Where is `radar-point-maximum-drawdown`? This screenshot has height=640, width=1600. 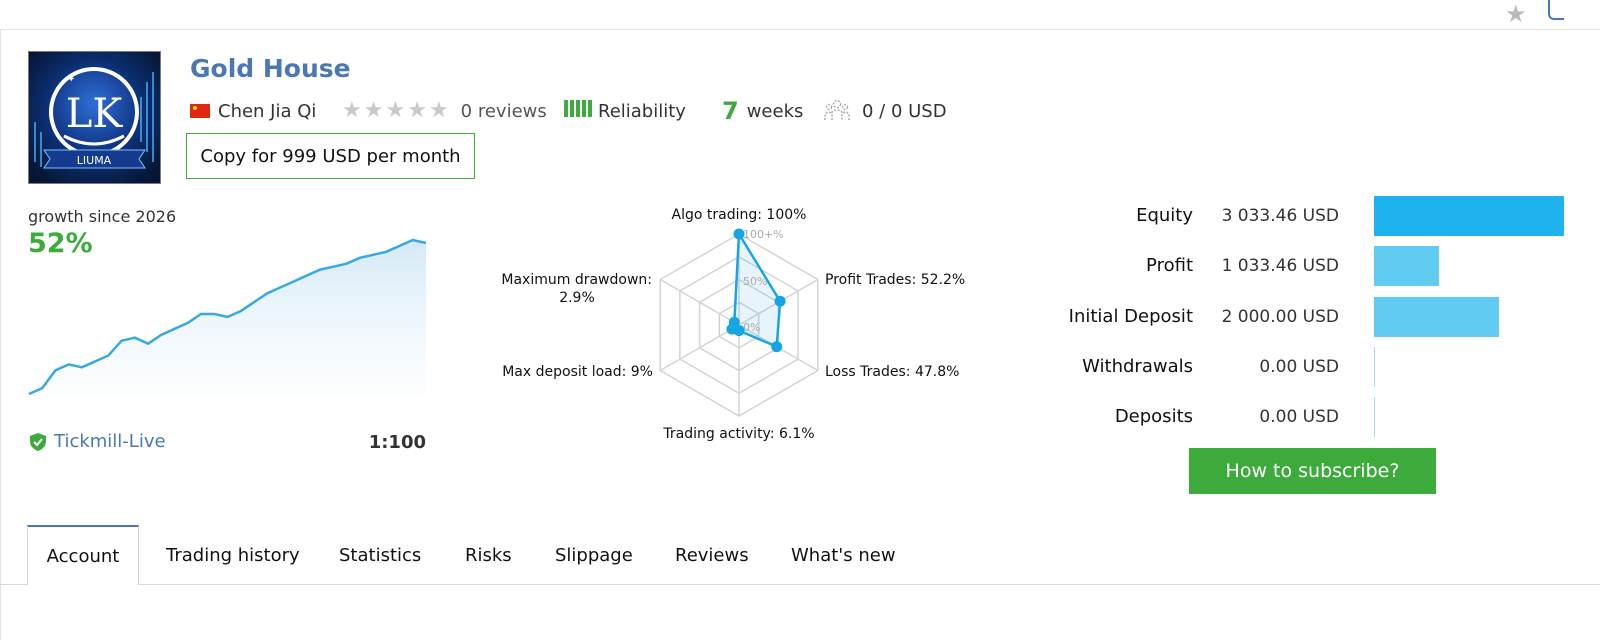
radar-point-maximum-drawdown is located at coordinates (734, 322).